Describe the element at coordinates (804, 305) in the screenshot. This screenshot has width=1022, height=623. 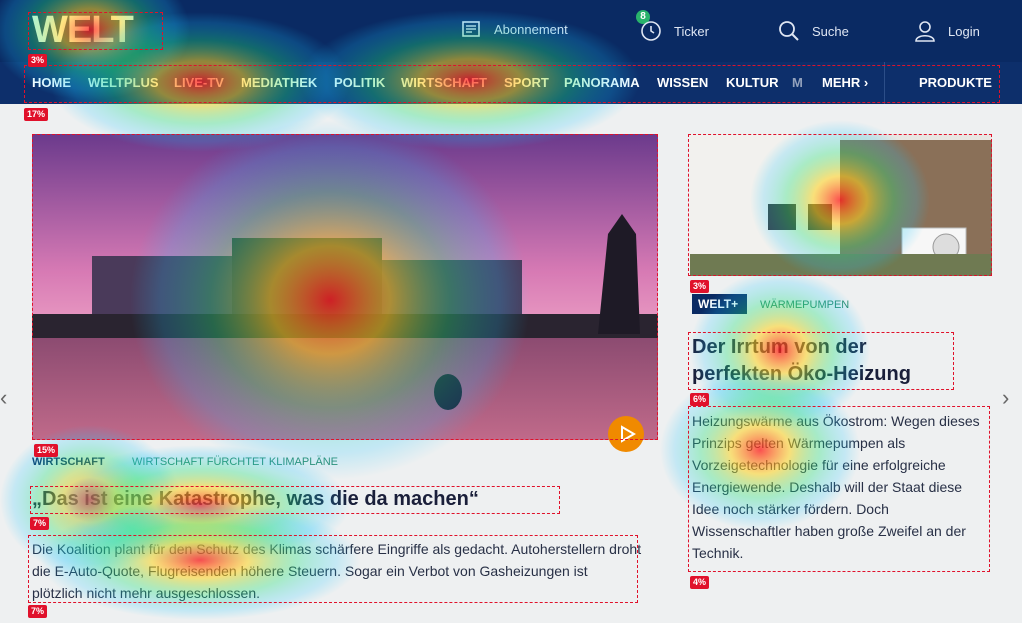
I see `side-article-kicker: WÄRMEPUMPEN` at that location.